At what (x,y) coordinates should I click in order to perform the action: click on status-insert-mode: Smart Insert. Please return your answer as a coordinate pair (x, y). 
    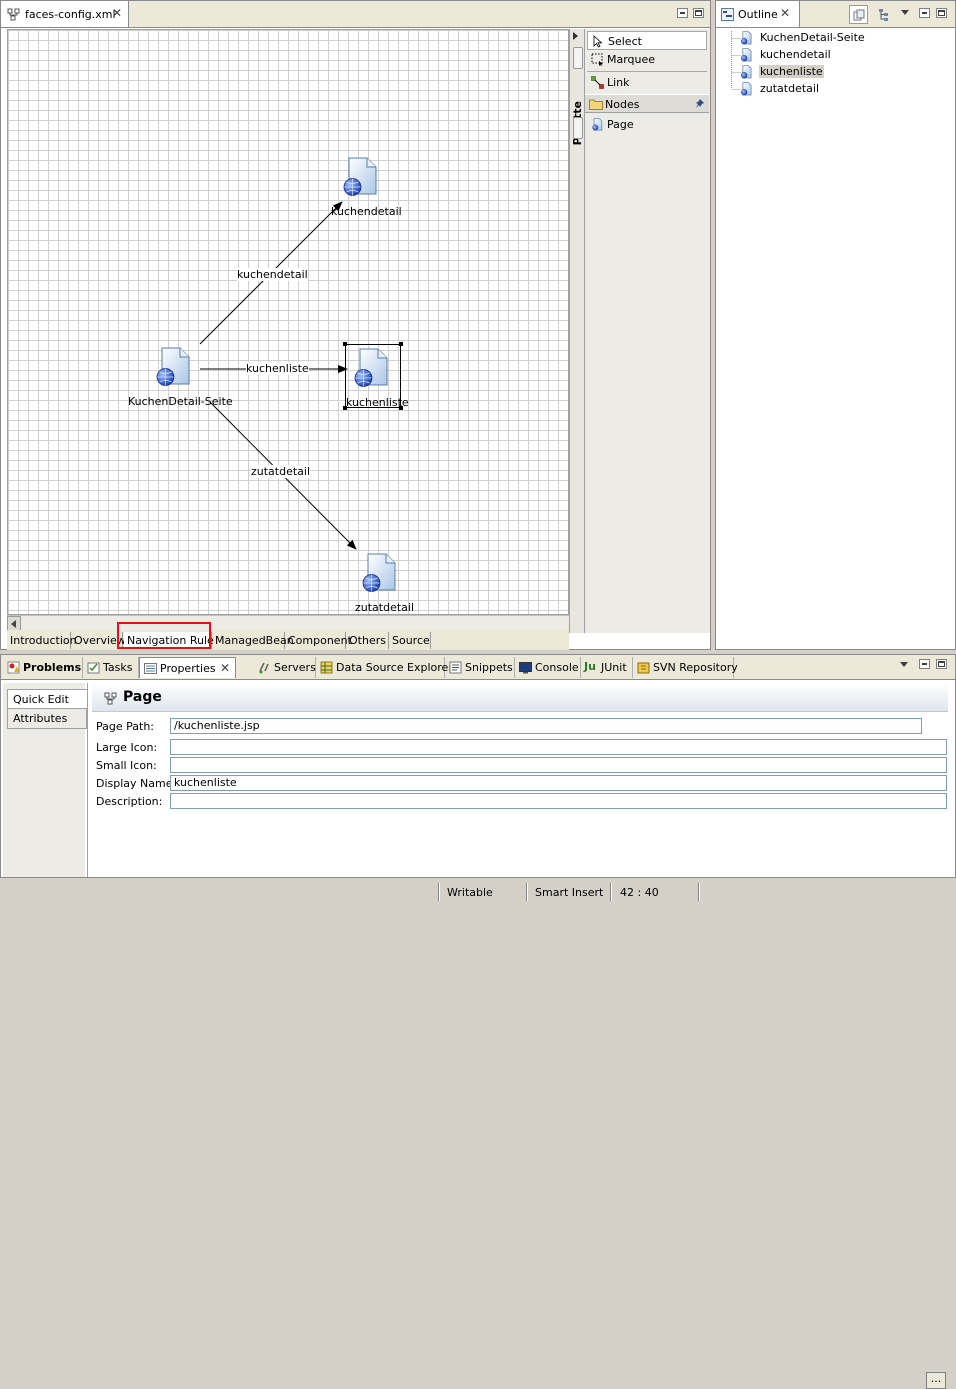
    Looking at the image, I should click on (569, 892).